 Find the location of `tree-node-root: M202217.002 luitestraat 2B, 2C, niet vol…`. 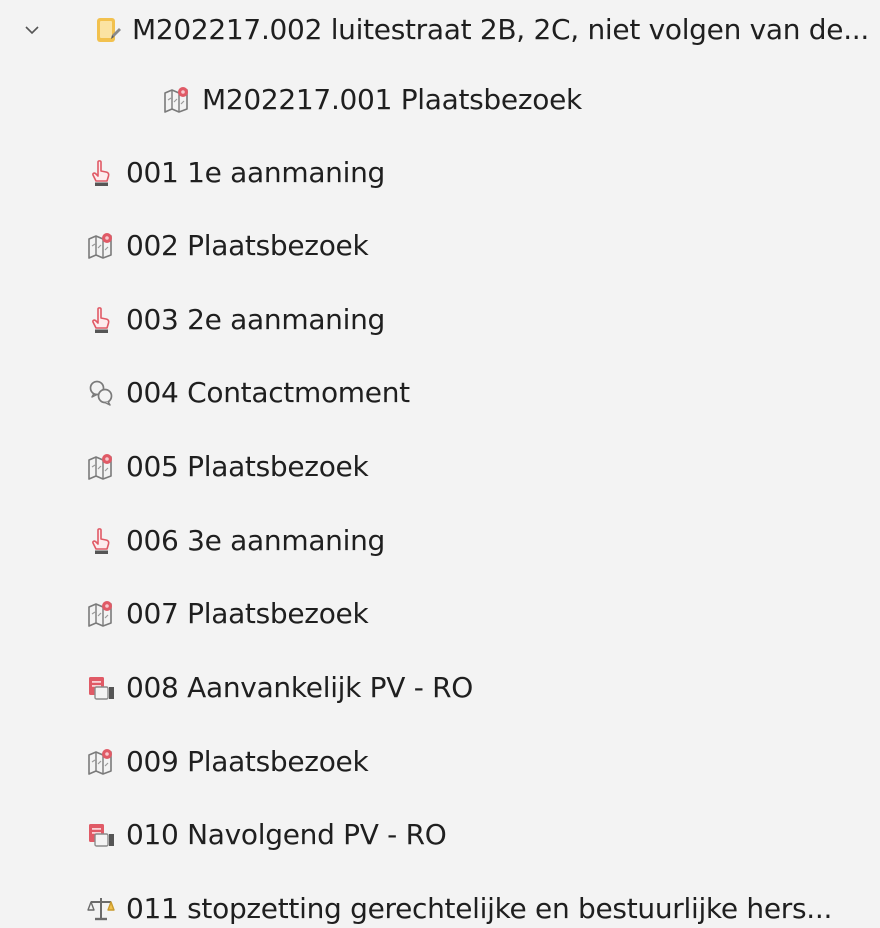

tree-node-root: M202217.002 luitestraat 2B, 2C, niet vol… is located at coordinates (440, 30).